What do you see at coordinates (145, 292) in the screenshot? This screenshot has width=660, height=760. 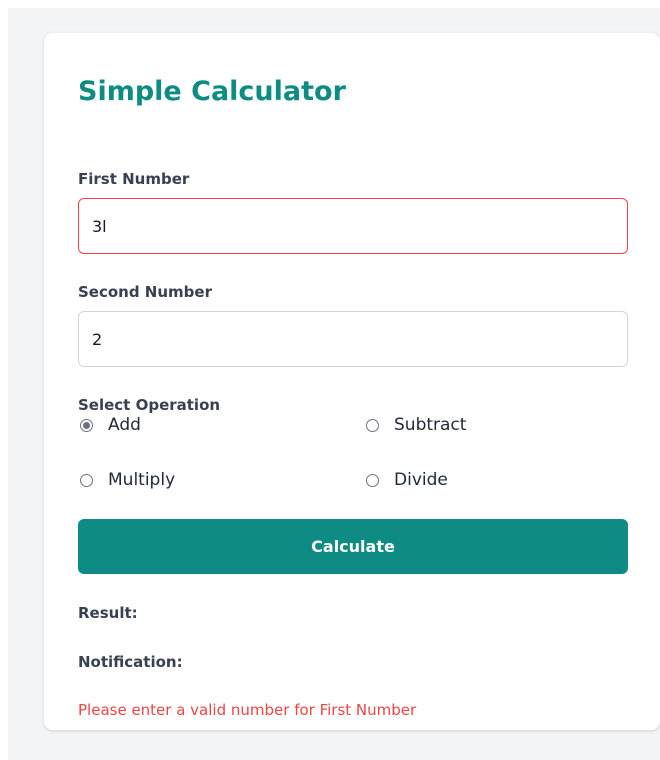 I see `second-number-label: Second Number` at bounding box center [145, 292].